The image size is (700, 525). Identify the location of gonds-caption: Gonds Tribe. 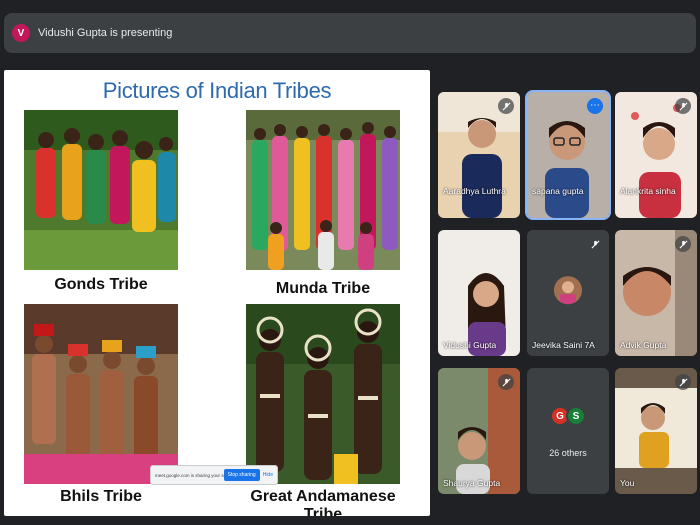
(101, 284).